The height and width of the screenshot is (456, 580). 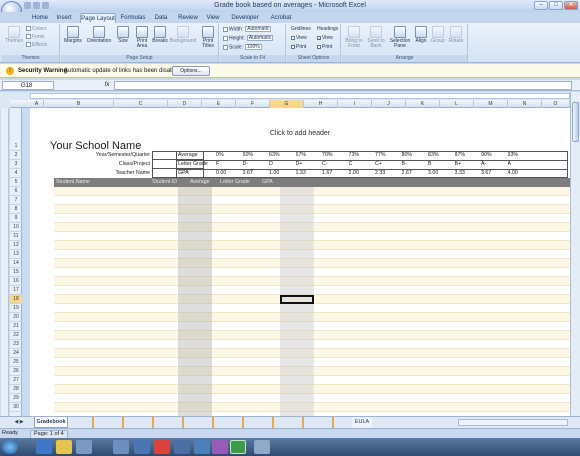 I want to click on print-area-button: Print Area, so click(x=142, y=37).